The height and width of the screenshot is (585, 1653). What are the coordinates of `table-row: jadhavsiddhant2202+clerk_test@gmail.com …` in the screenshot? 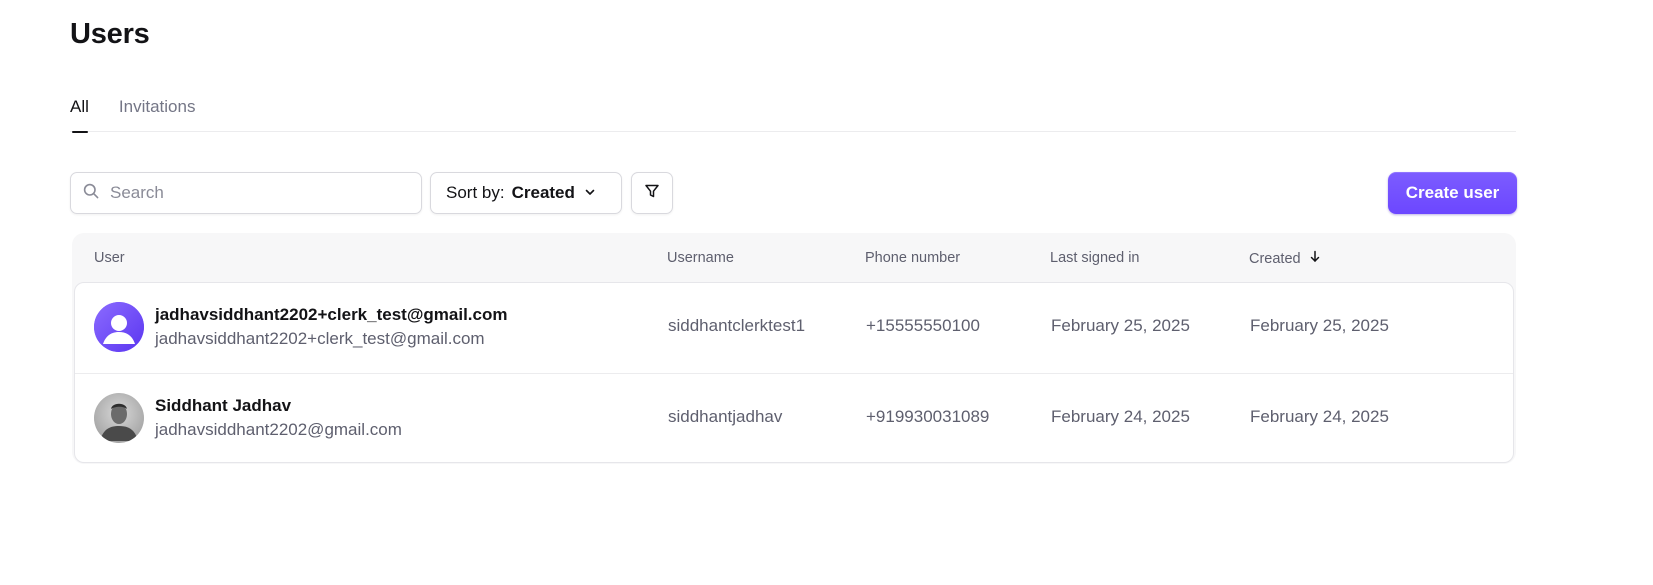 It's located at (794, 328).